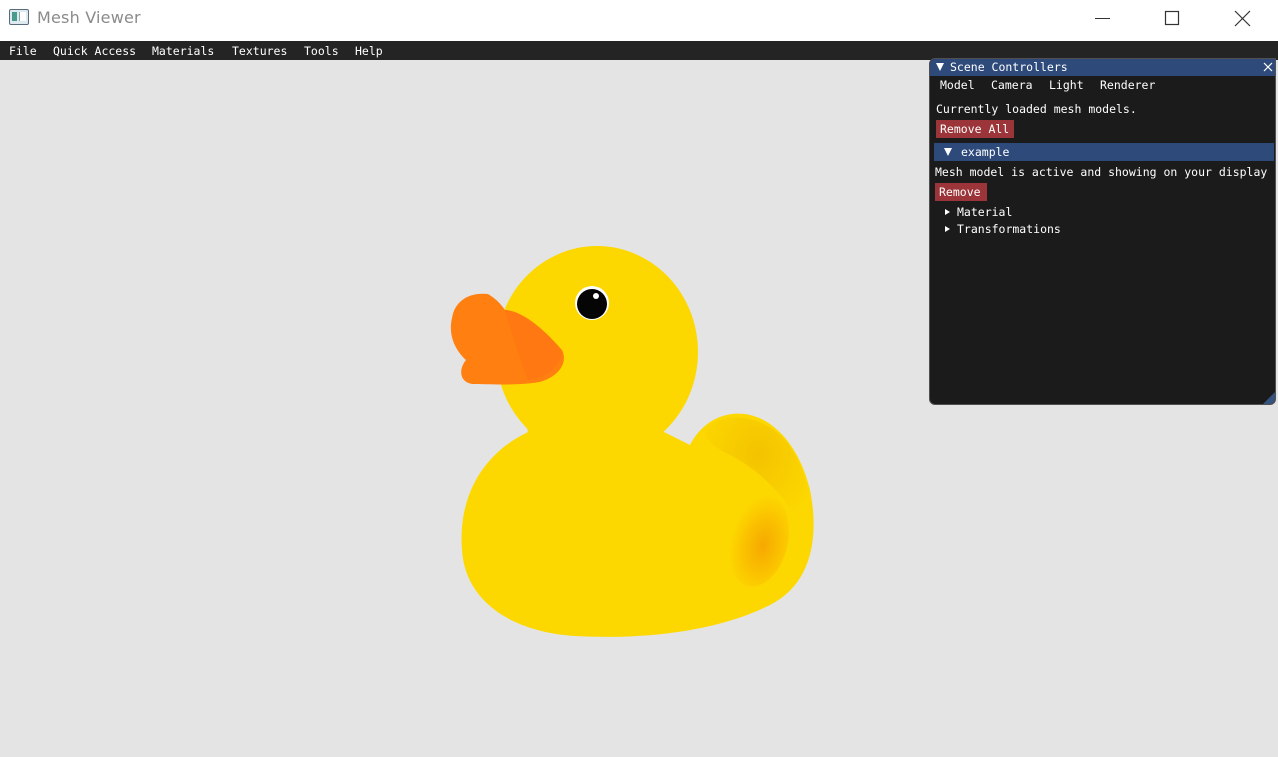 This screenshot has width=1278, height=757. Describe the element at coordinates (89, 17) in the screenshot. I see `window-title: Mesh Viewer` at that location.